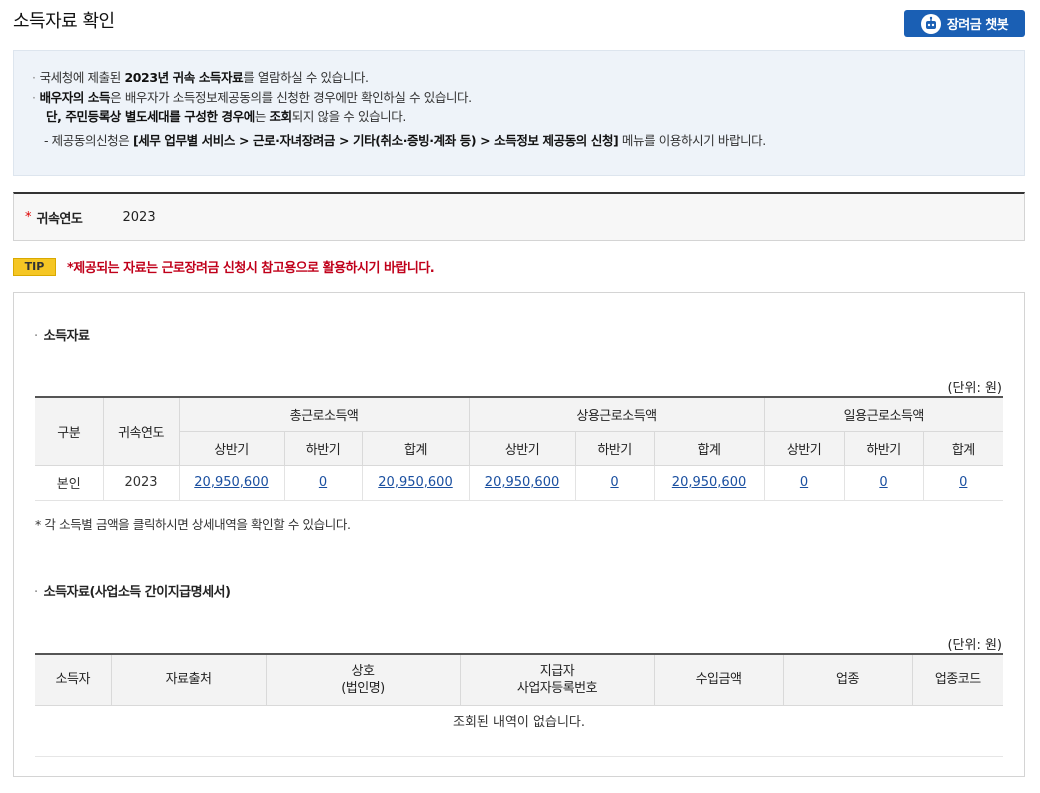 The width and height of the screenshot is (1040, 793). What do you see at coordinates (718, 679) in the screenshot?
I see `col-income: 수입금액` at bounding box center [718, 679].